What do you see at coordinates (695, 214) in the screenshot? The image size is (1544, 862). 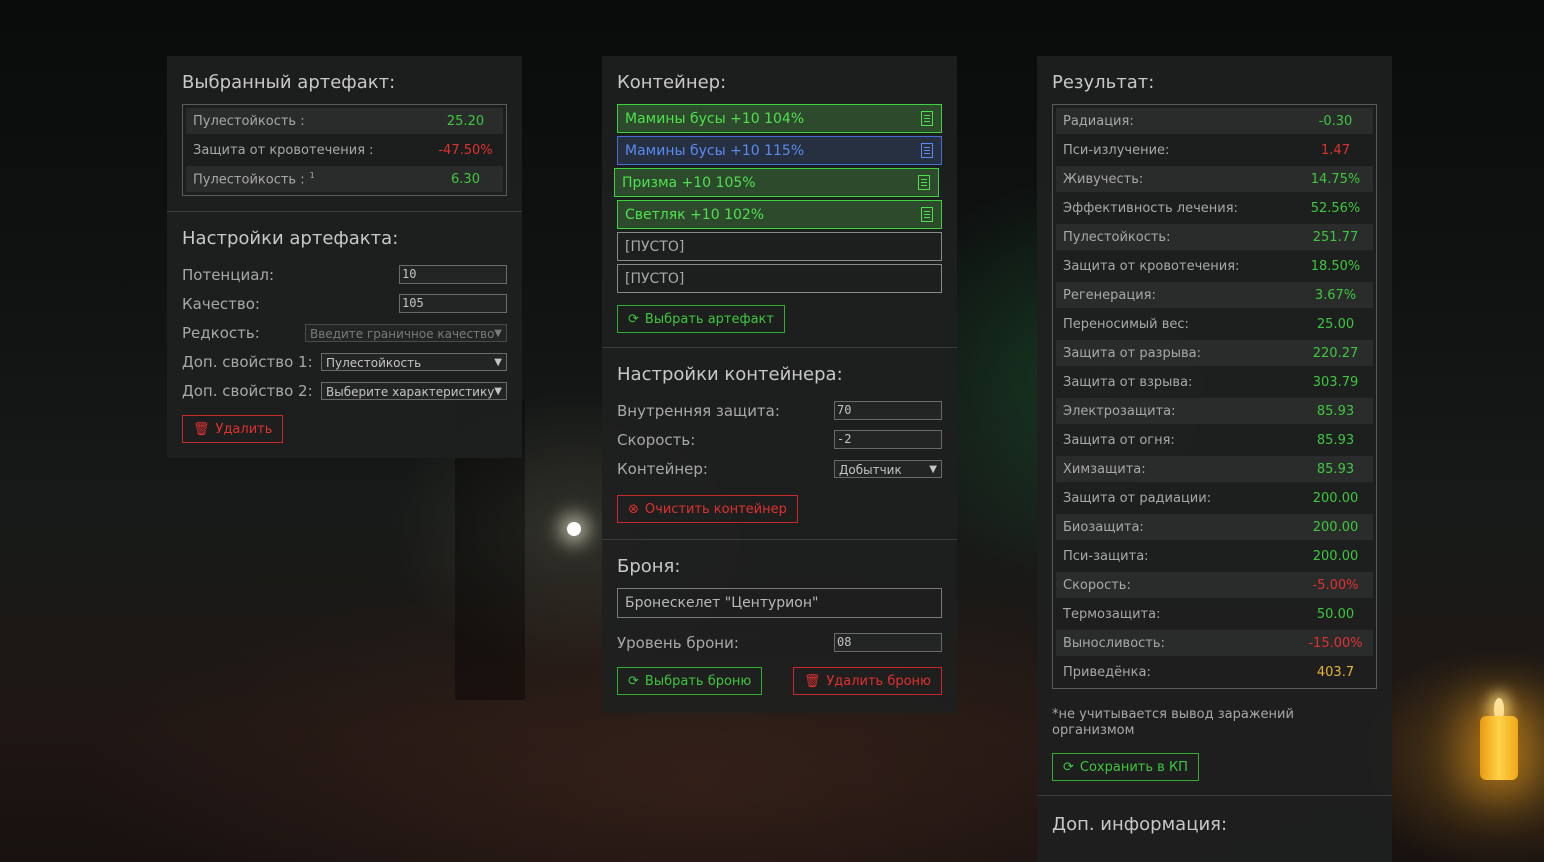 I see `container-slot-label: Светляк +10 102%` at bounding box center [695, 214].